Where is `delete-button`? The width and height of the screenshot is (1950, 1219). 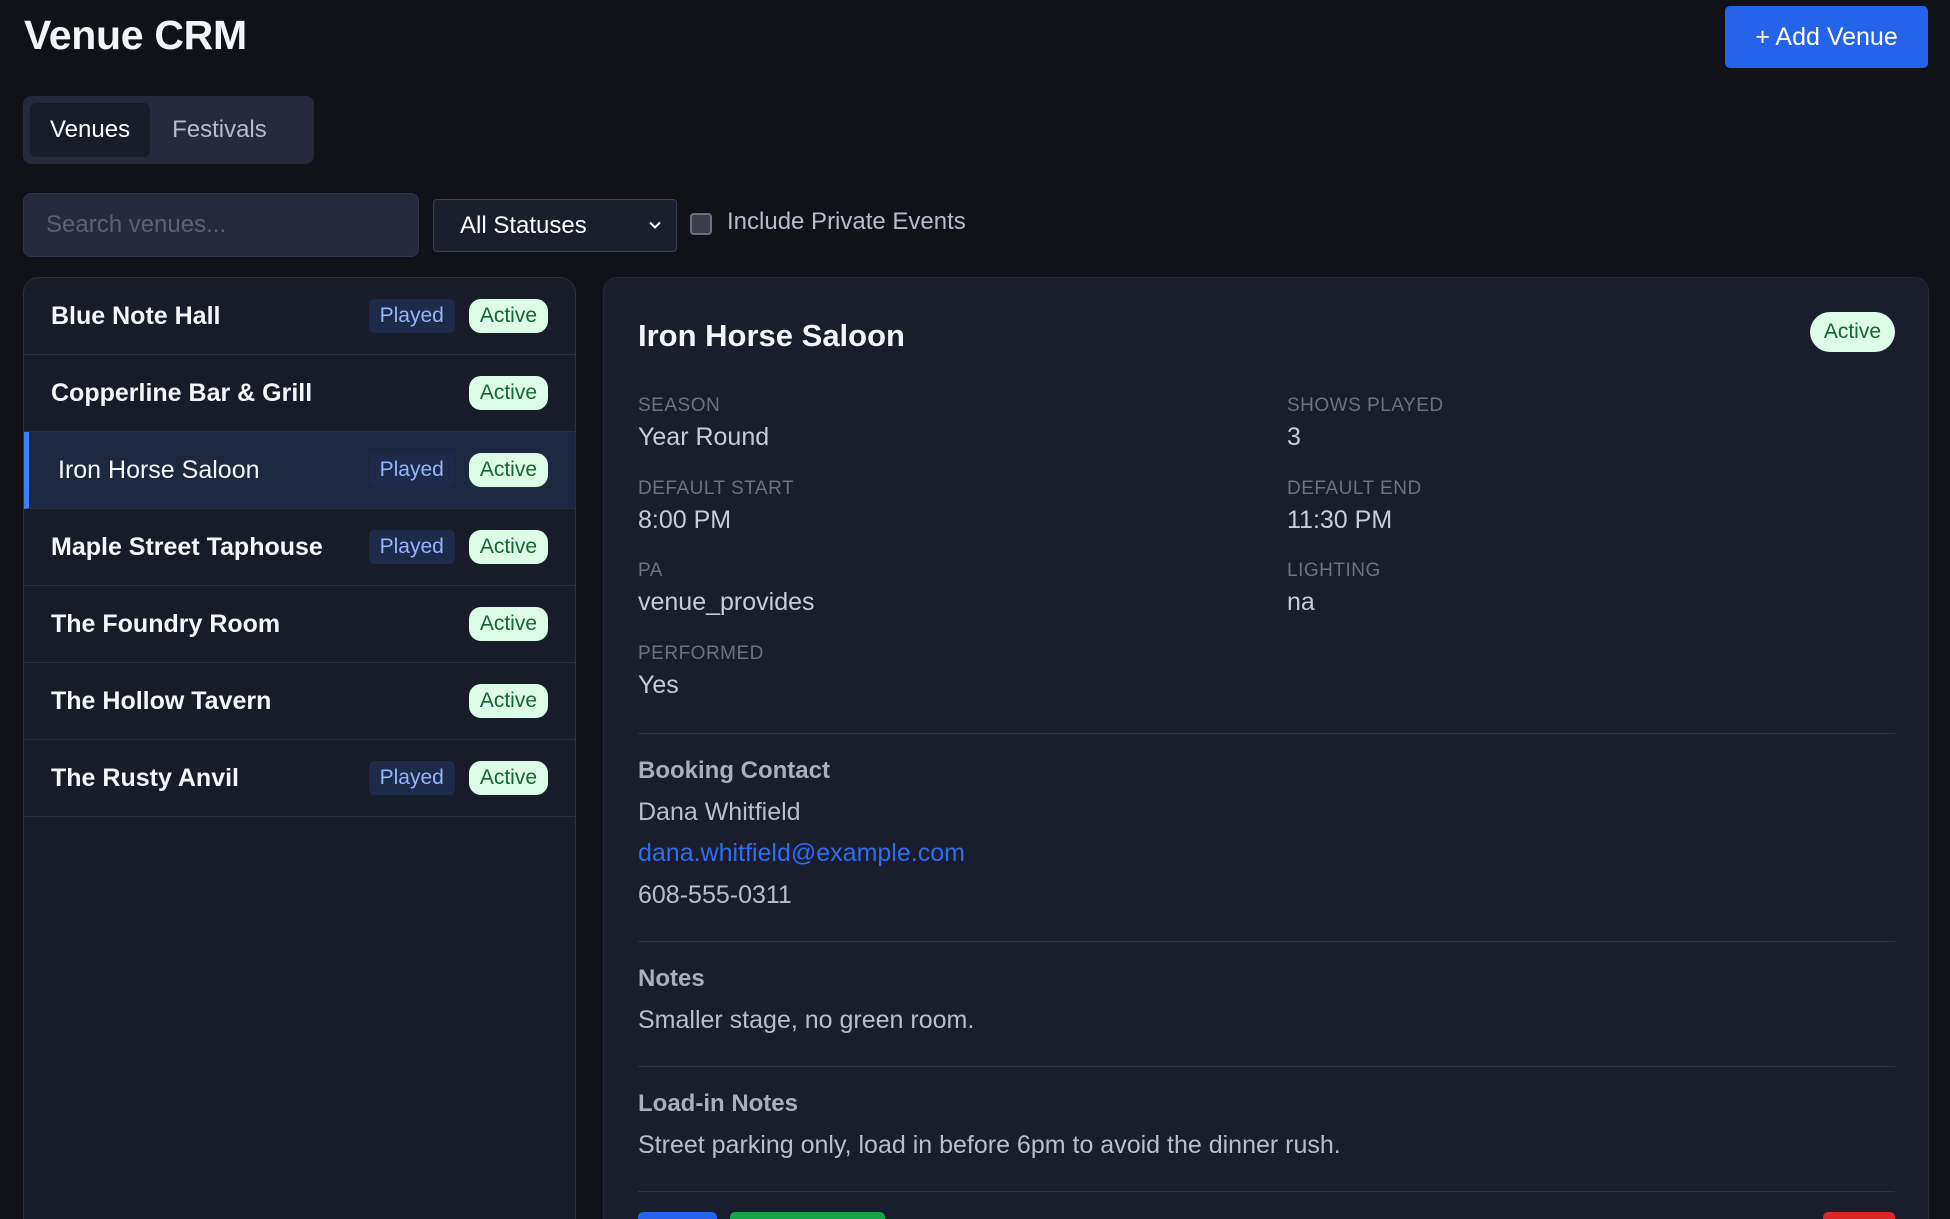 delete-button is located at coordinates (1859, 1215).